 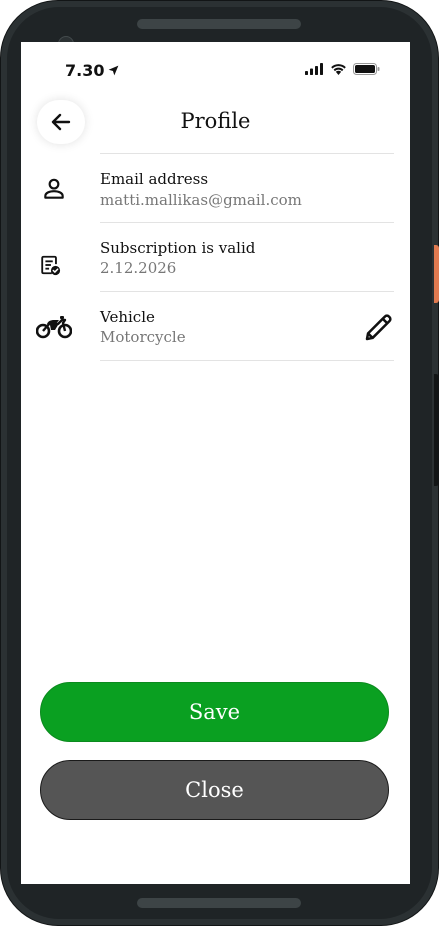 What do you see at coordinates (54, 326) in the screenshot?
I see `motorcycle-icon` at bounding box center [54, 326].